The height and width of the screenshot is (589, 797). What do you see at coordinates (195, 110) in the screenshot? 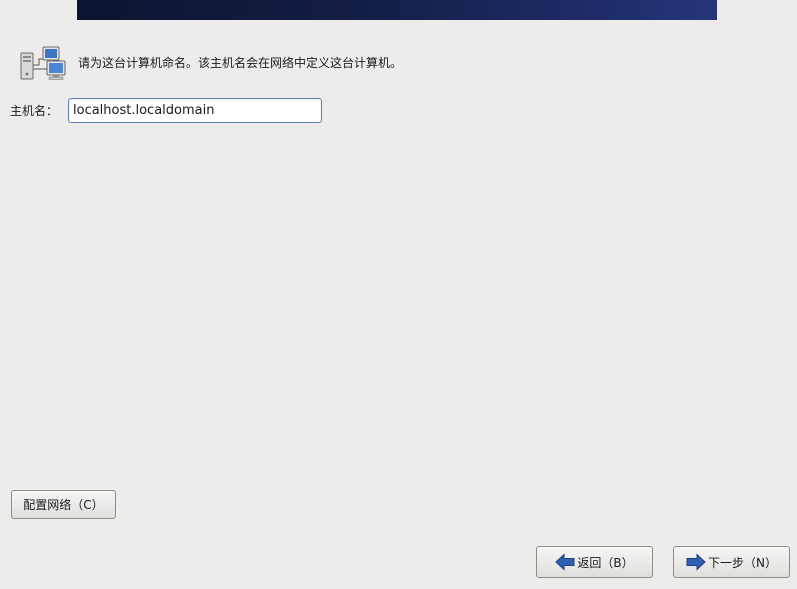
I see `hostname-input` at bounding box center [195, 110].